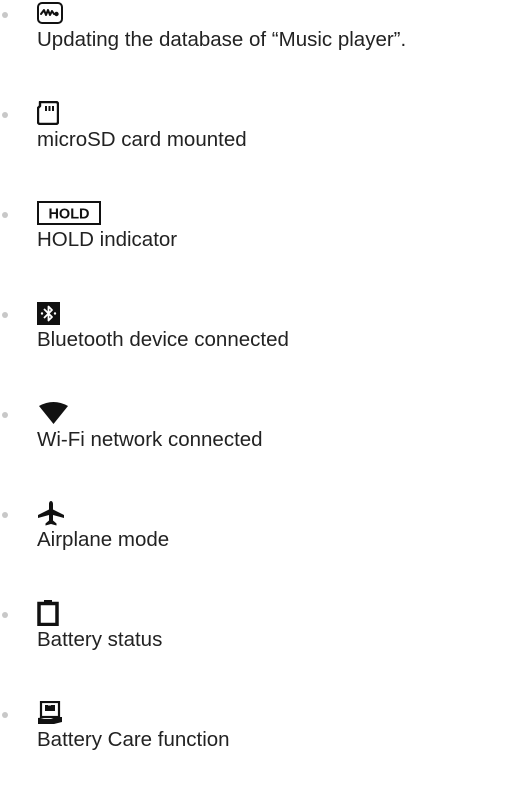 The height and width of the screenshot is (800, 507). What do you see at coordinates (253, 150) in the screenshot?
I see `list-item: microSD card mounted` at bounding box center [253, 150].